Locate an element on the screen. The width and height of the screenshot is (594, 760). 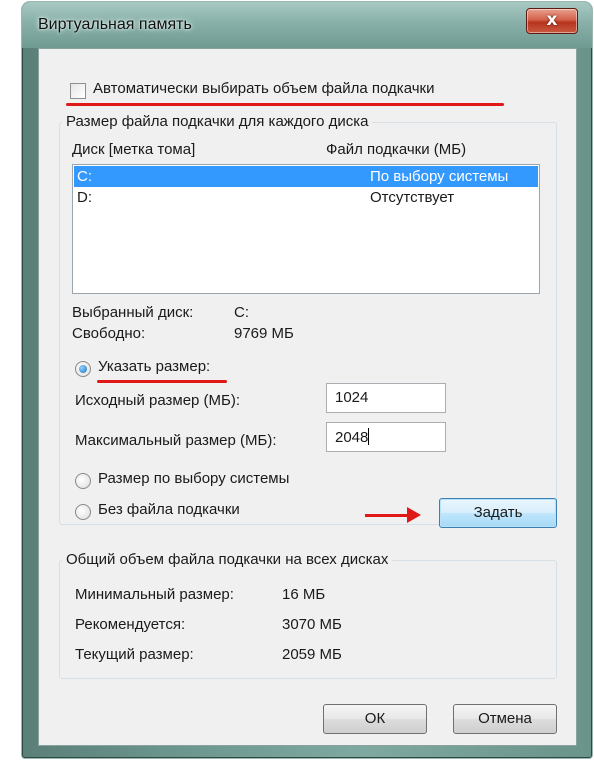
initial-size-input: 1024 is located at coordinates (386, 398).